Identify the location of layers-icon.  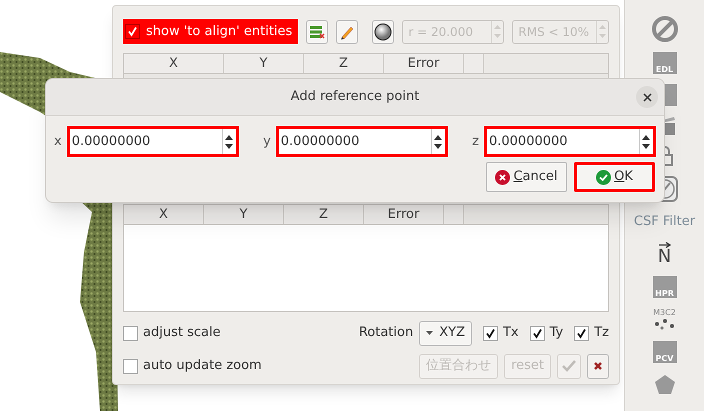
(317, 31).